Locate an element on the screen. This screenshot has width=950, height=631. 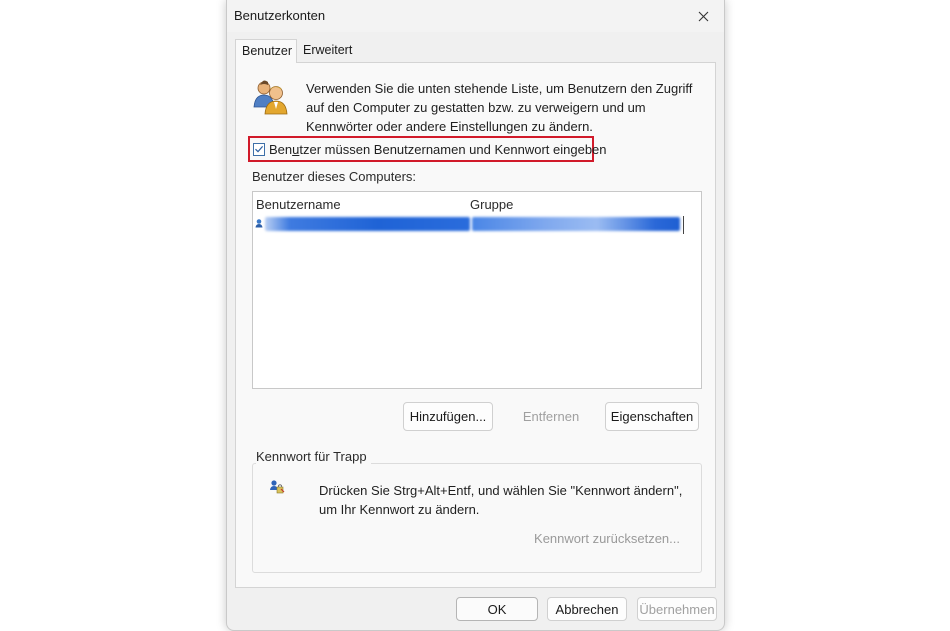
tab-erweitert: Erweitert is located at coordinates (329, 50).